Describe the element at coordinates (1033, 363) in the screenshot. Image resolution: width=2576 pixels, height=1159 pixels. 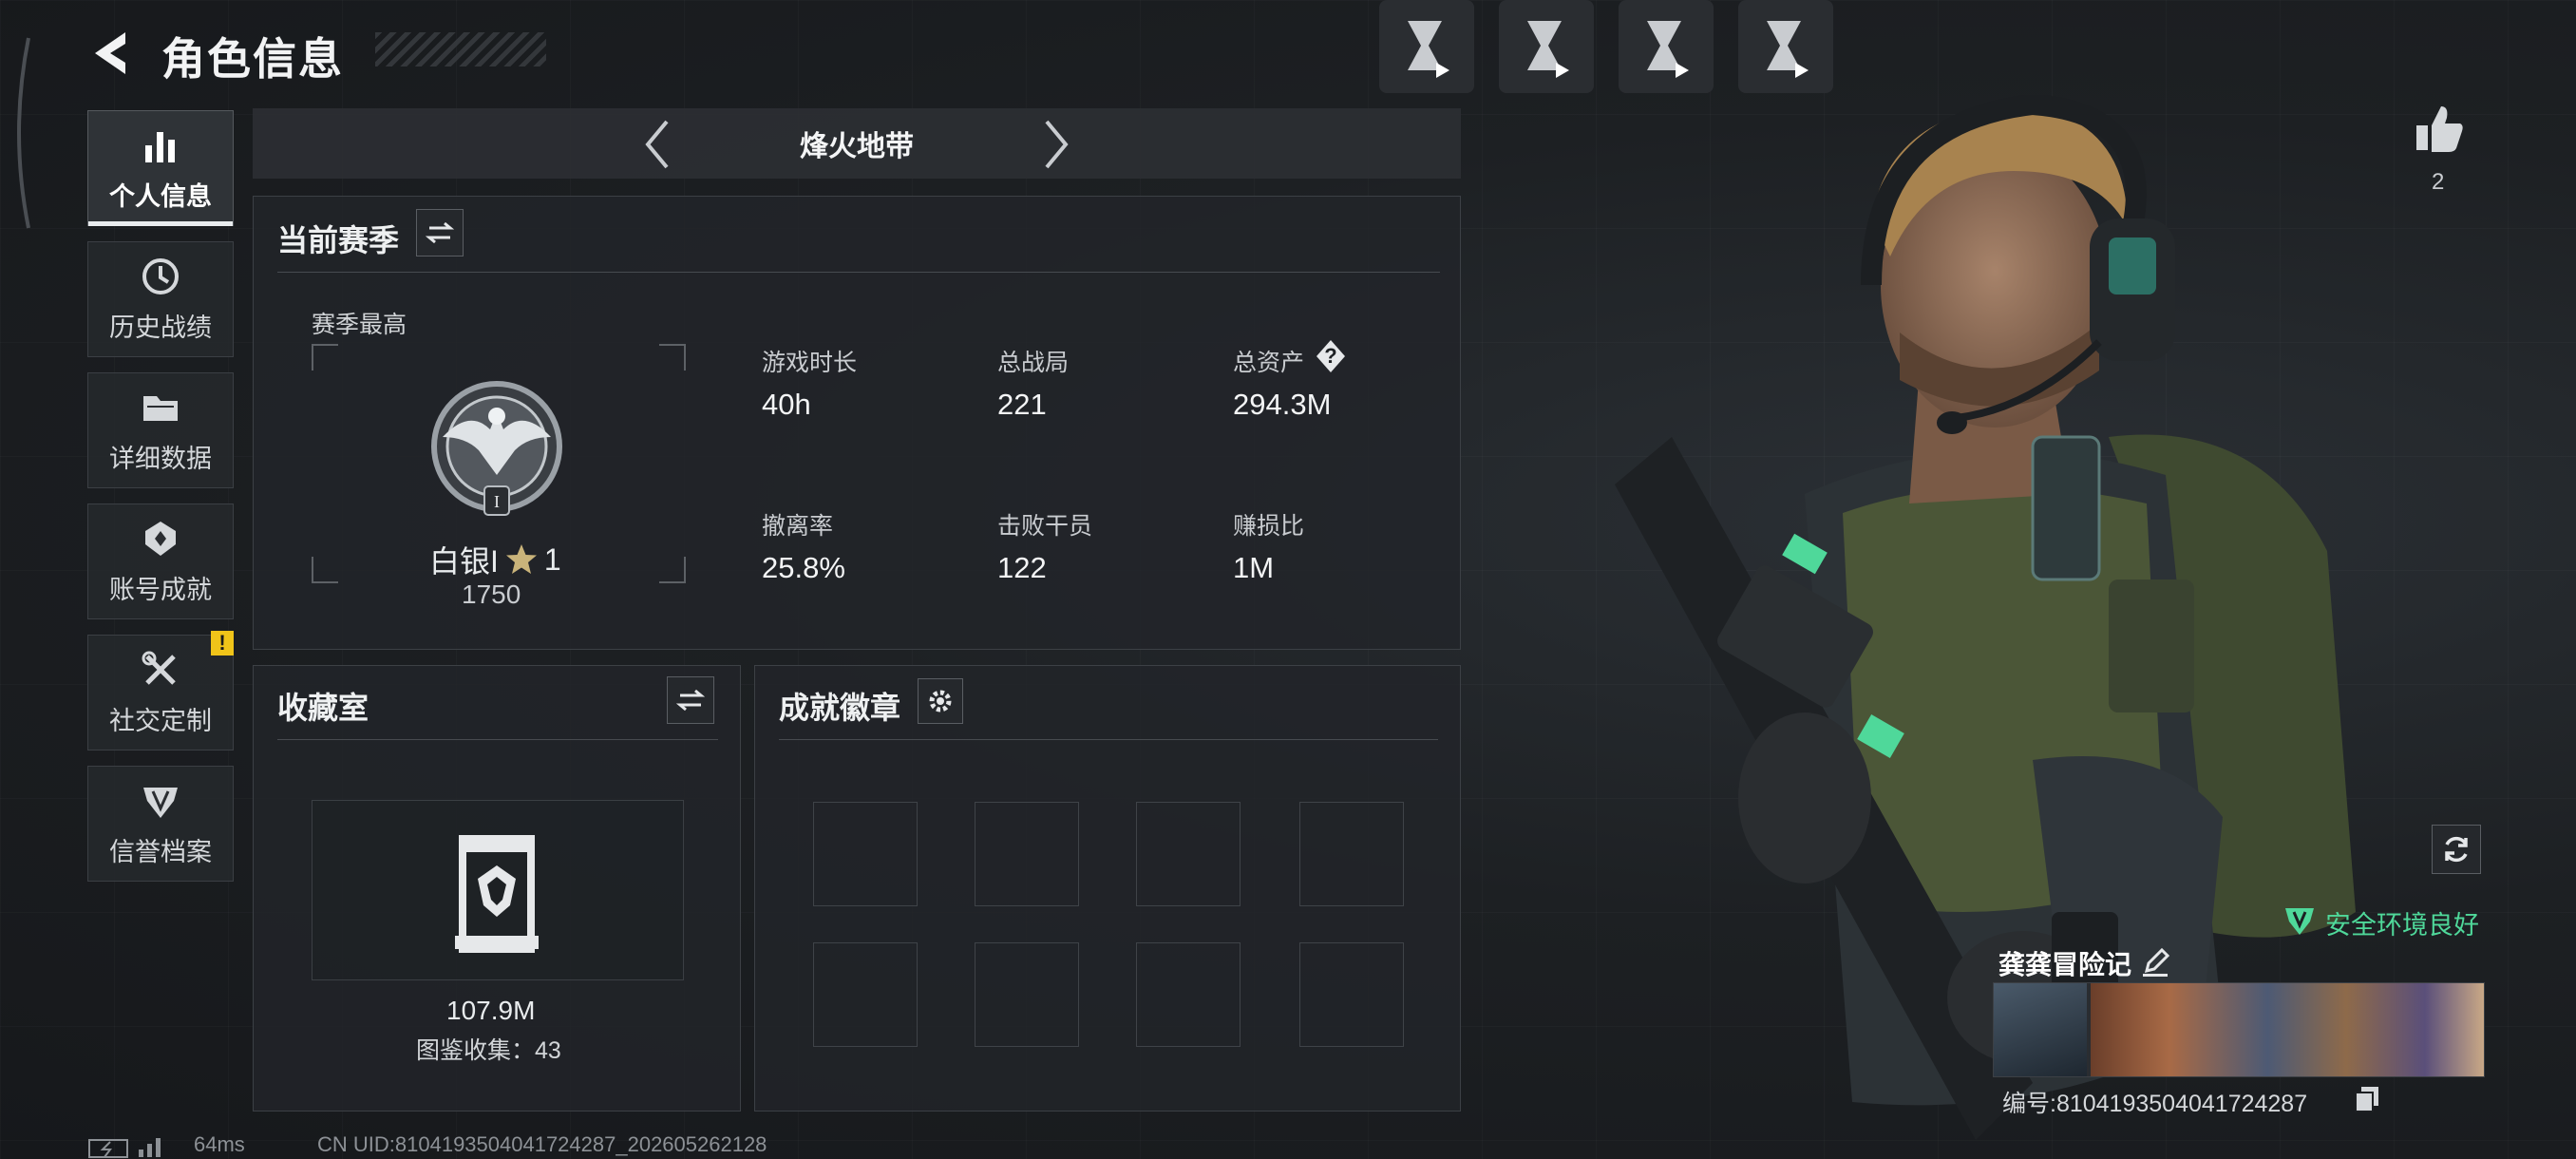
I see `stat-label-total-matches: 总战局` at that location.